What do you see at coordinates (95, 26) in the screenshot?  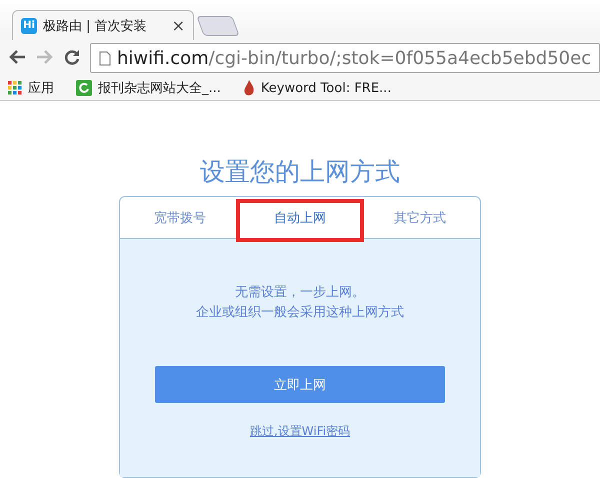 I see `tab-title: 极路由 | 首次安装` at bounding box center [95, 26].